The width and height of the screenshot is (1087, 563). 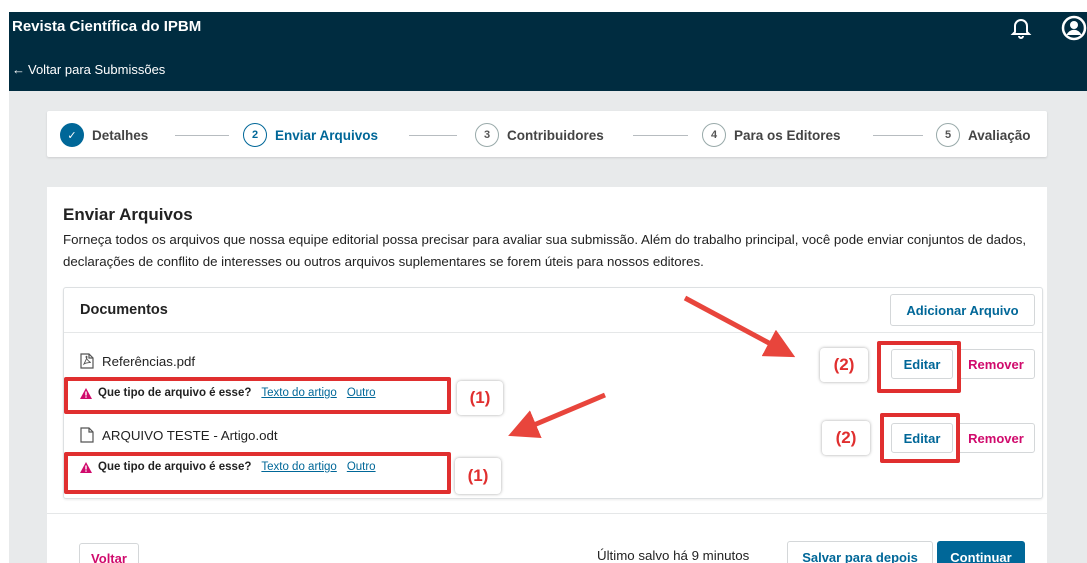 I want to click on continue-button: Continuar, so click(x=981, y=552).